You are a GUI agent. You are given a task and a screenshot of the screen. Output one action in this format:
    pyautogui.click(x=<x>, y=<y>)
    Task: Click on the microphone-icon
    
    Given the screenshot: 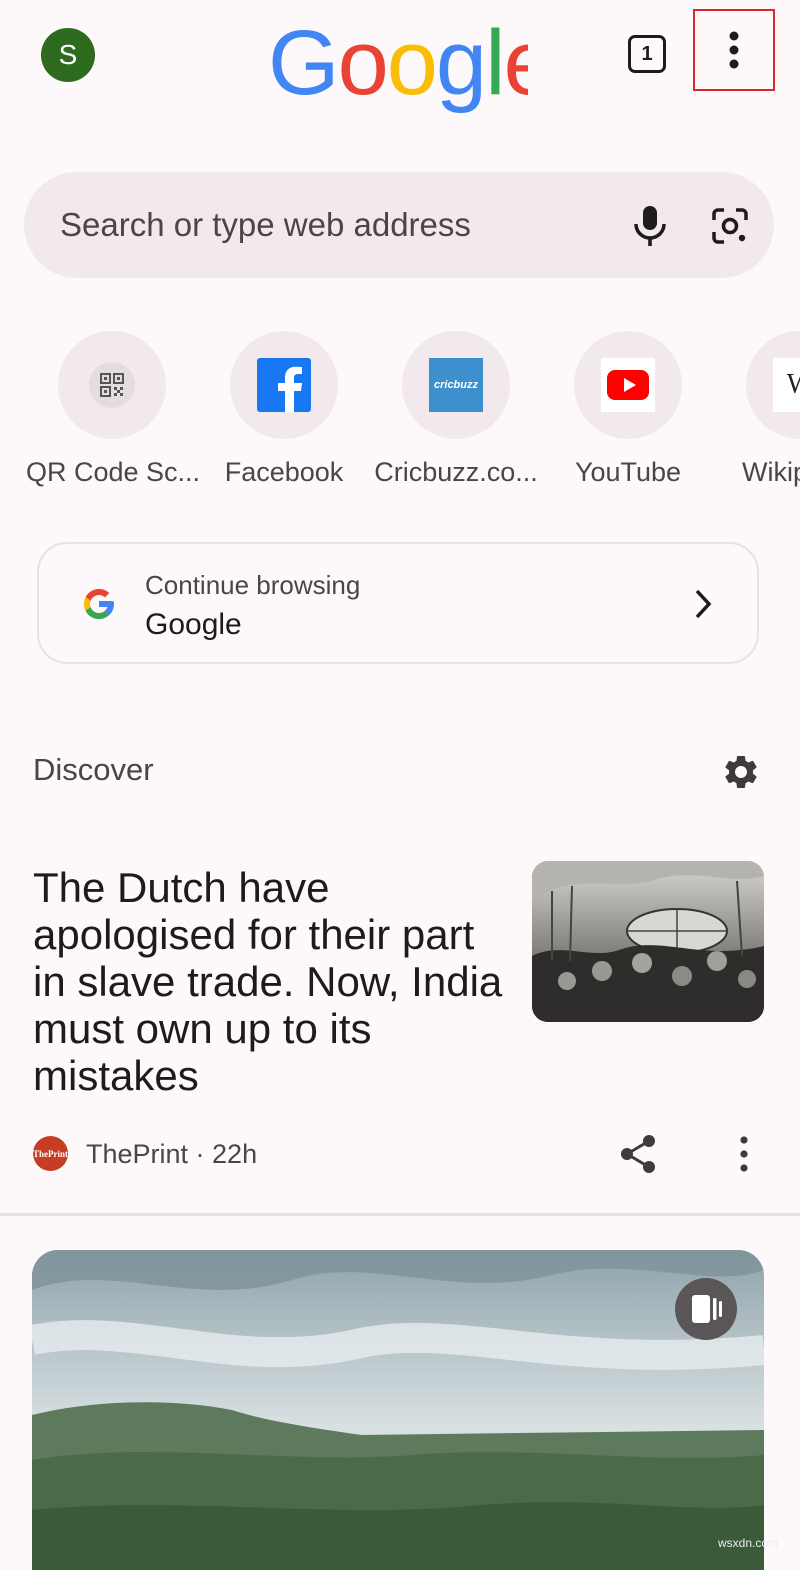 What is the action you would take?
    pyautogui.click(x=650, y=226)
    